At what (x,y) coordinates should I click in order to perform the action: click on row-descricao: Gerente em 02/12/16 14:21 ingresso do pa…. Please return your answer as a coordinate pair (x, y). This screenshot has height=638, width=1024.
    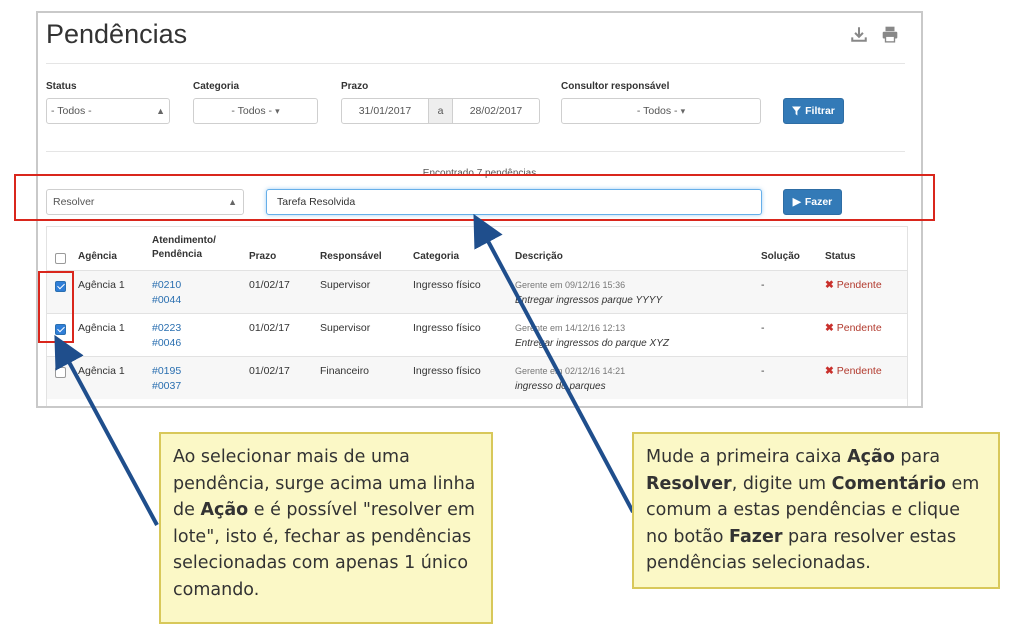
    Looking at the image, I should click on (570, 379).